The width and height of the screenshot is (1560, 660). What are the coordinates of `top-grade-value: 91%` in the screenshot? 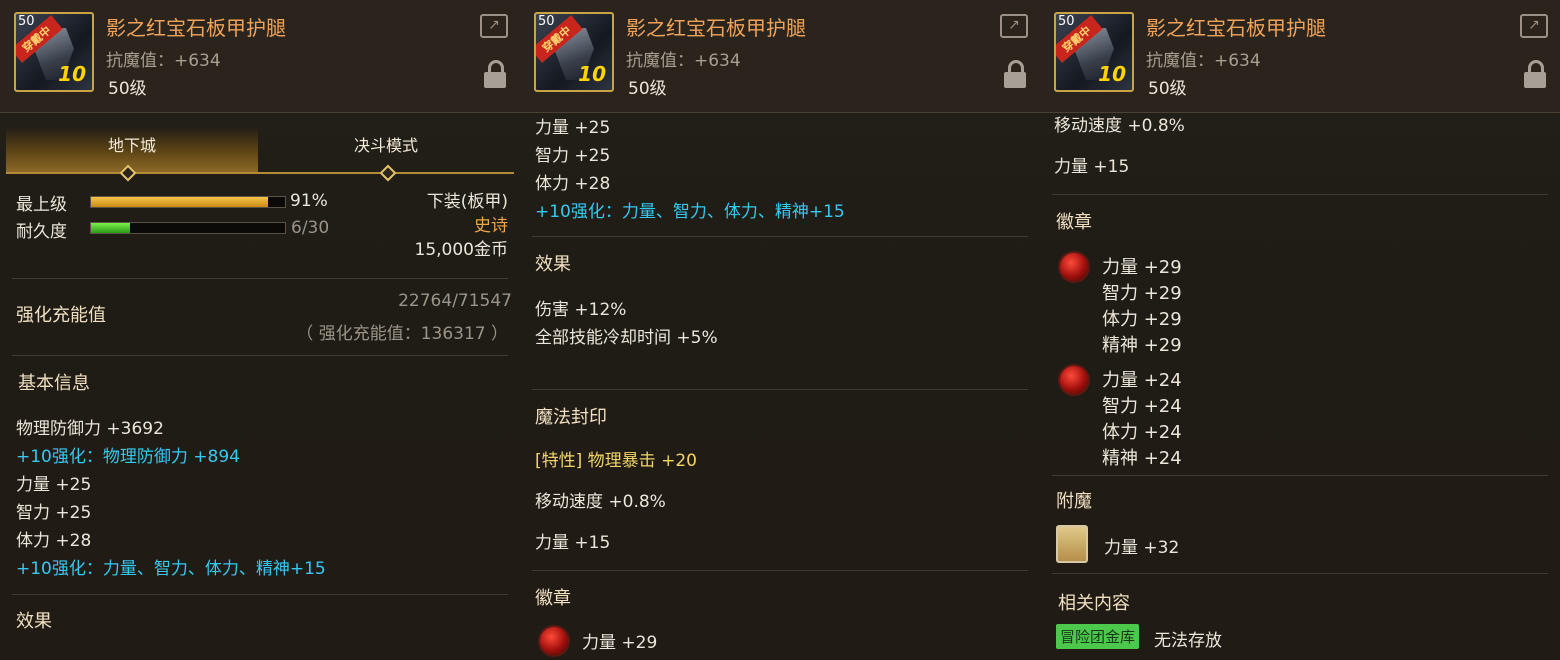 It's located at (309, 201).